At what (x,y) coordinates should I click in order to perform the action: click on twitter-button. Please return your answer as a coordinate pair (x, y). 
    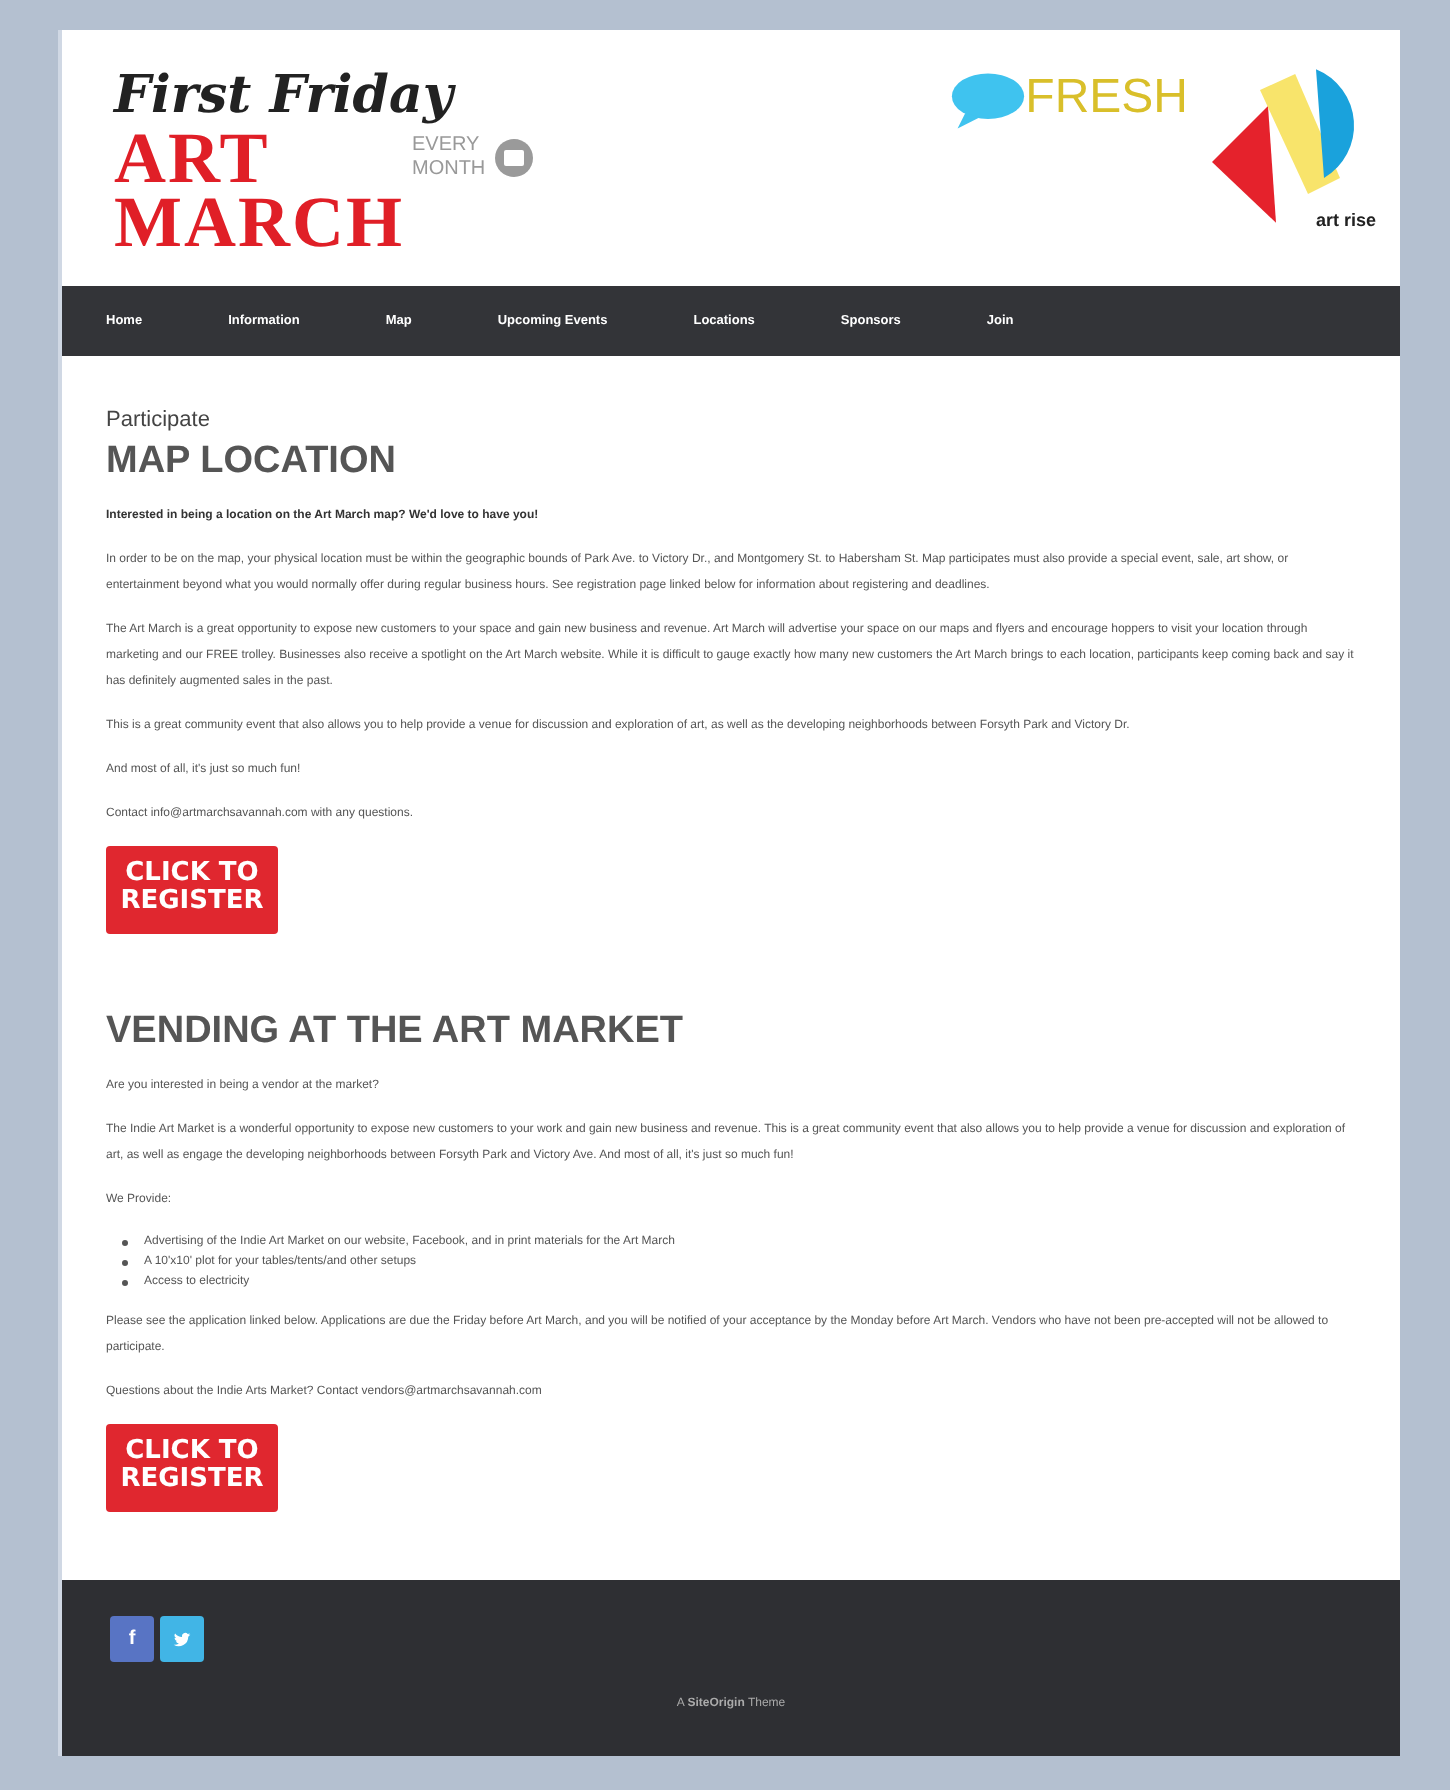
    Looking at the image, I should click on (182, 1639).